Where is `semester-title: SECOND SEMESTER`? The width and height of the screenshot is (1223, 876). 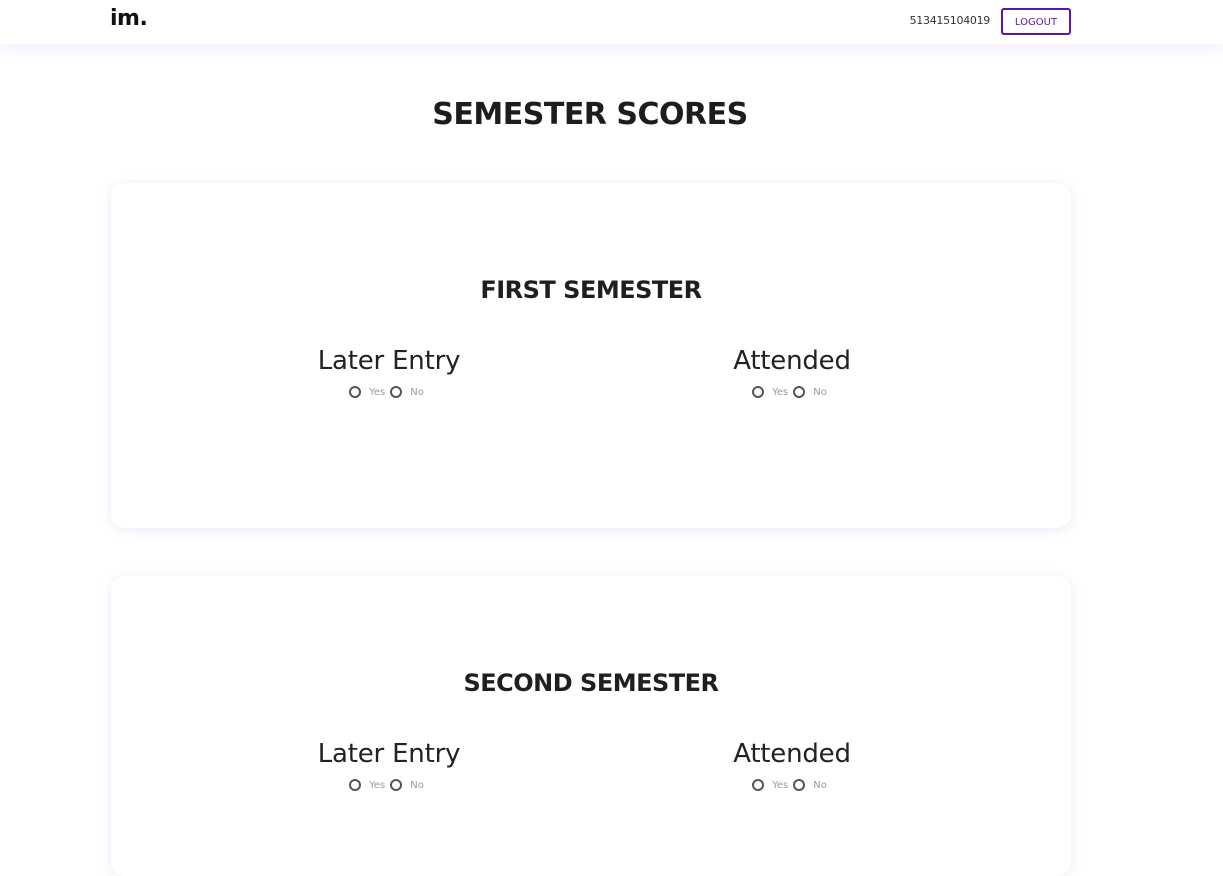 semester-title: SECOND SEMESTER is located at coordinates (591, 683).